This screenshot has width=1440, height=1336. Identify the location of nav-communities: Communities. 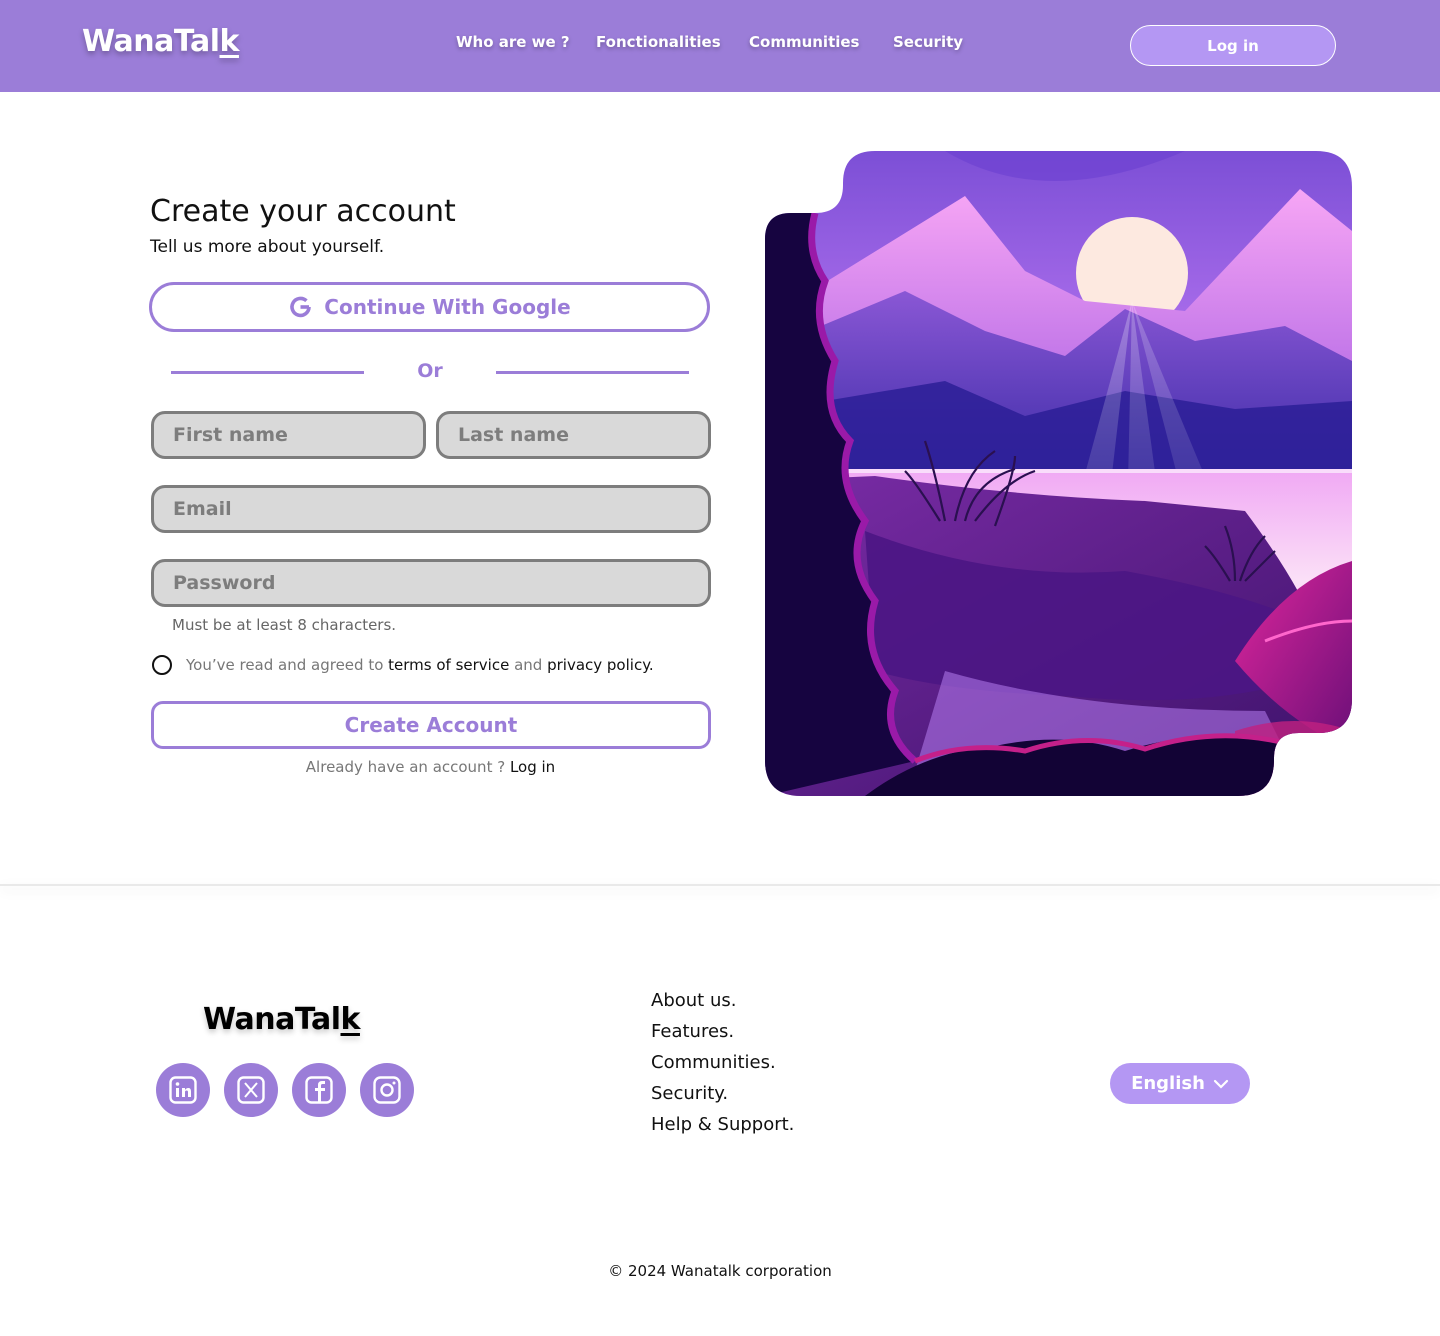
(804, 42).